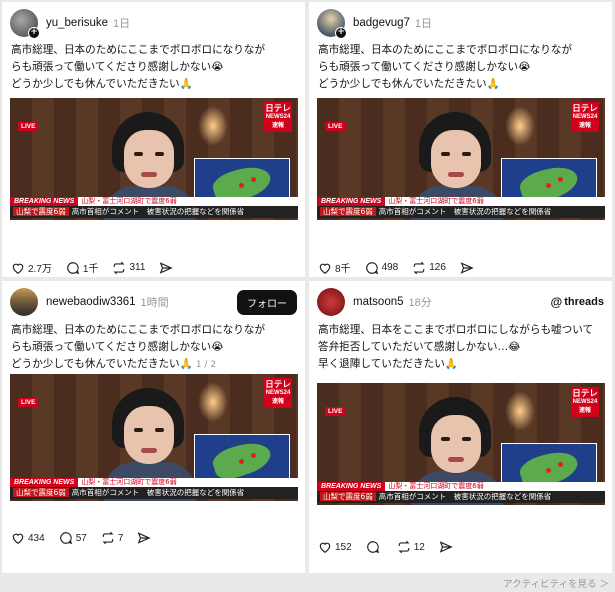 Image resolution: width=615 pixels, height=592 pixels. What do you see at coordinates (343, 547) in the screenshot?
I see `like-count: 152` at bounding box center [343, 547].